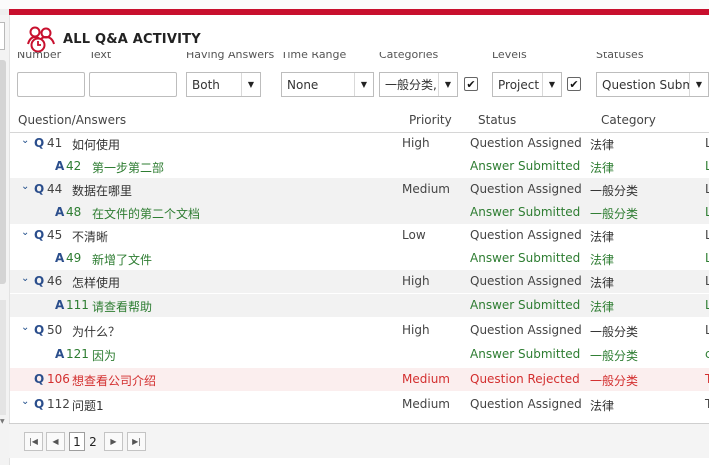  I want to click on first-page-button: |◀, so click(33, 441).